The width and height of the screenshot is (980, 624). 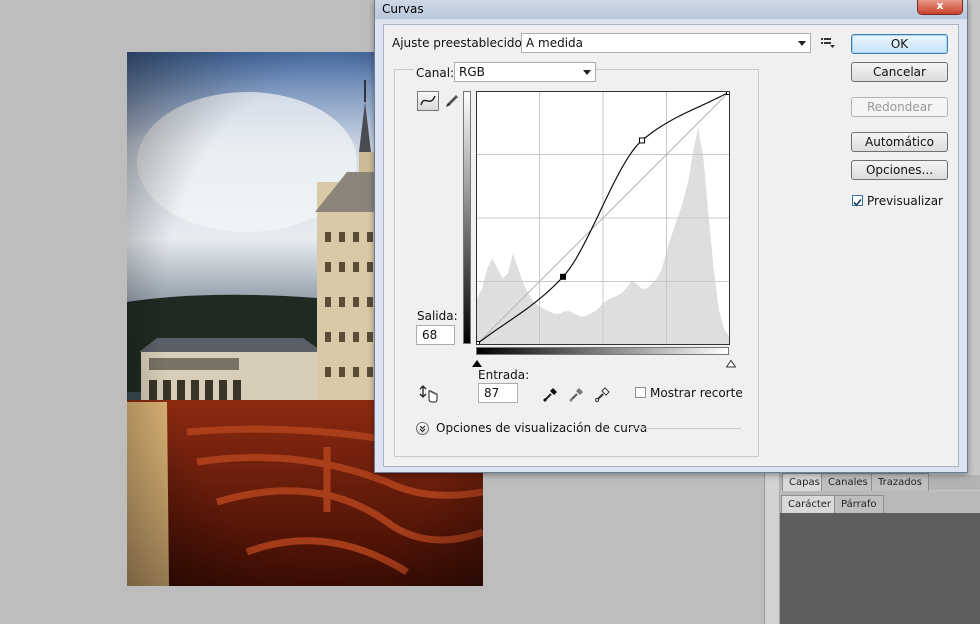 What do you see at coordinates (899, 107) in the screenshot?
I see `smooth-button: Redondear` at bounding box center [899, 107].